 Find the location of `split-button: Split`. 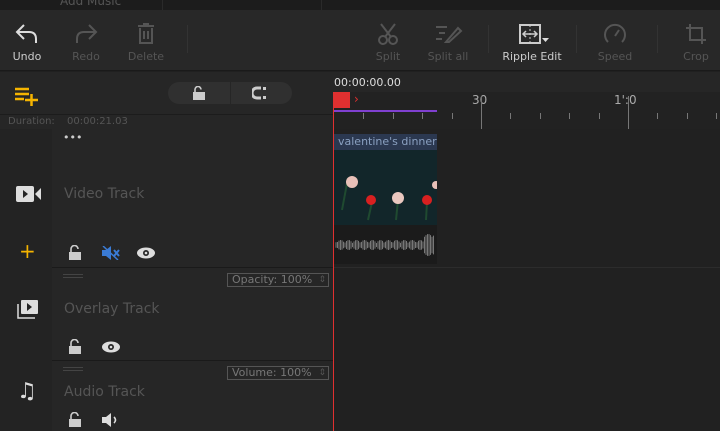

split-button: Split is located at coordinates (388, 42).